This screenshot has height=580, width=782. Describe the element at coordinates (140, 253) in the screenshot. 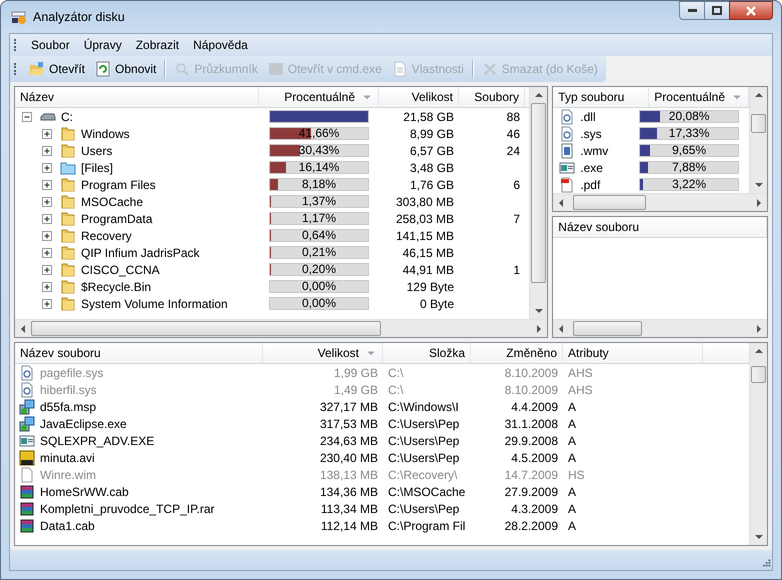

I see `tree-item: QIP Infium JadrisPack` at that location.